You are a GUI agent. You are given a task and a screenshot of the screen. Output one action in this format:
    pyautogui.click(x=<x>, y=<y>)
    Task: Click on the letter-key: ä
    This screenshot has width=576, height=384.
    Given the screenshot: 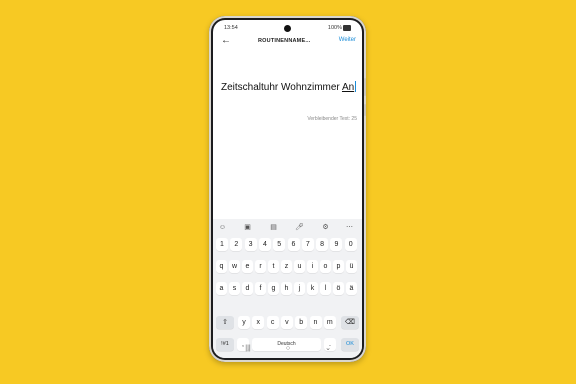 What is the action you would take?
    pyautogui.click(x=351, y=288)
    